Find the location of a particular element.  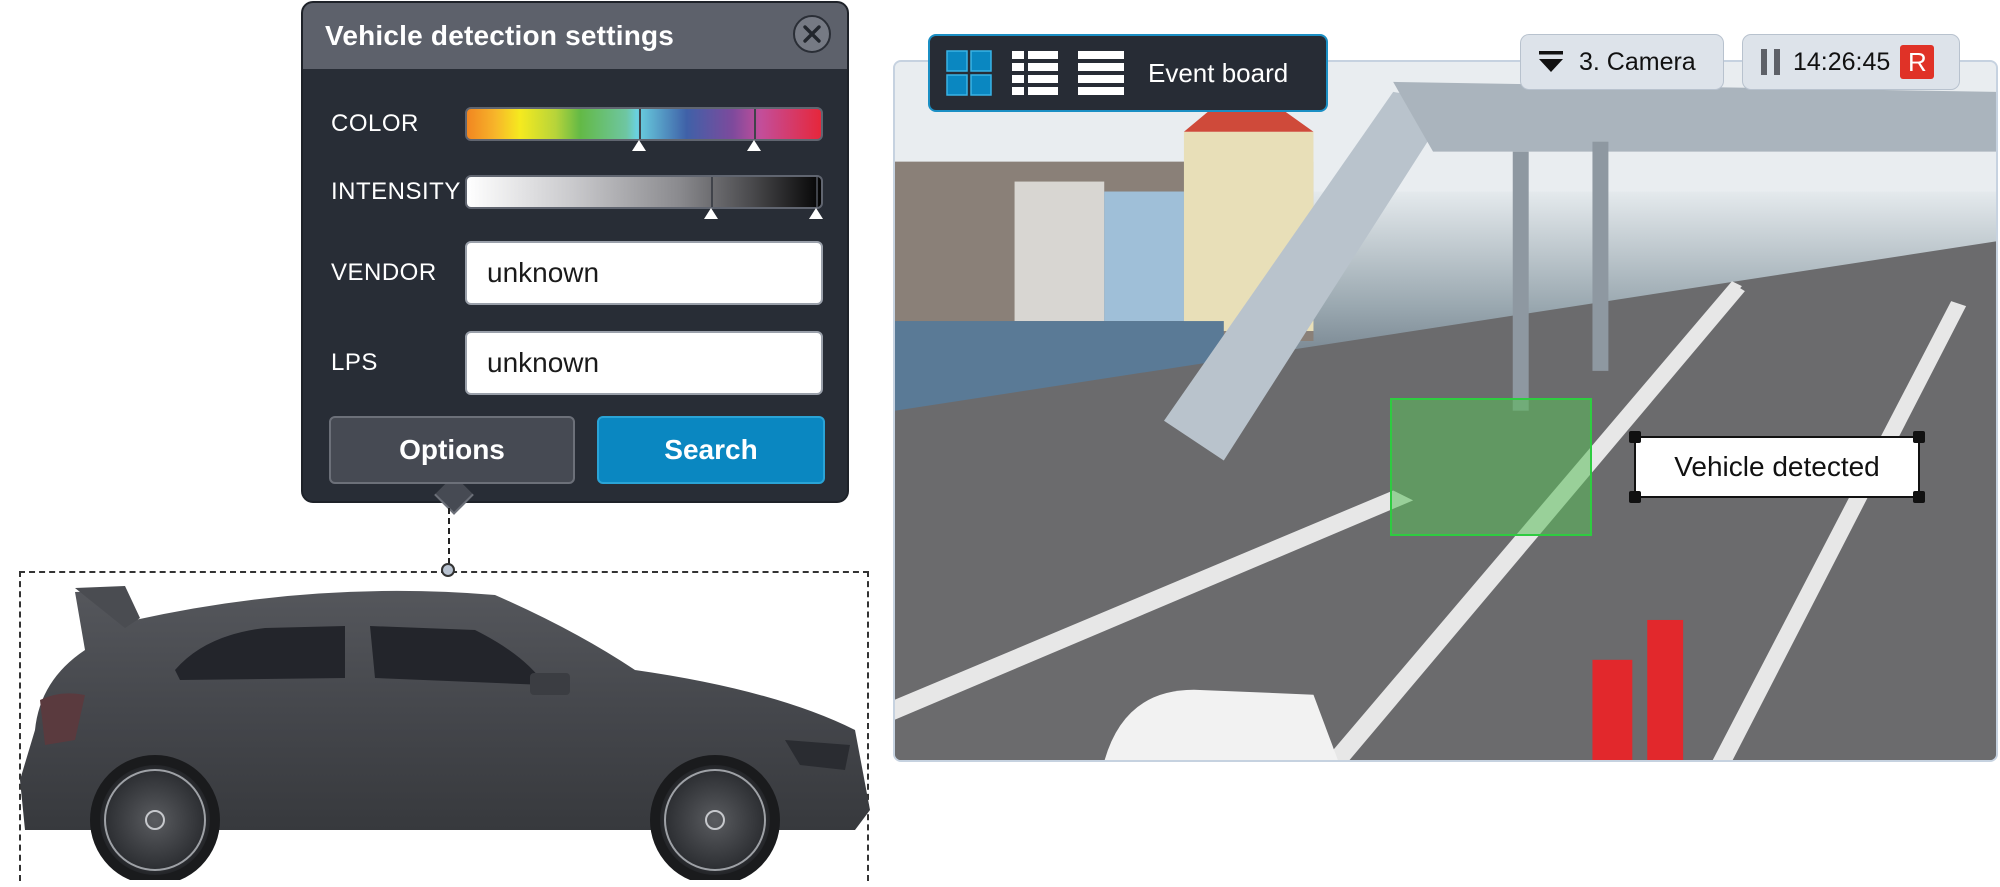

detailed-list-icon is located at coordinates (1035, 73).